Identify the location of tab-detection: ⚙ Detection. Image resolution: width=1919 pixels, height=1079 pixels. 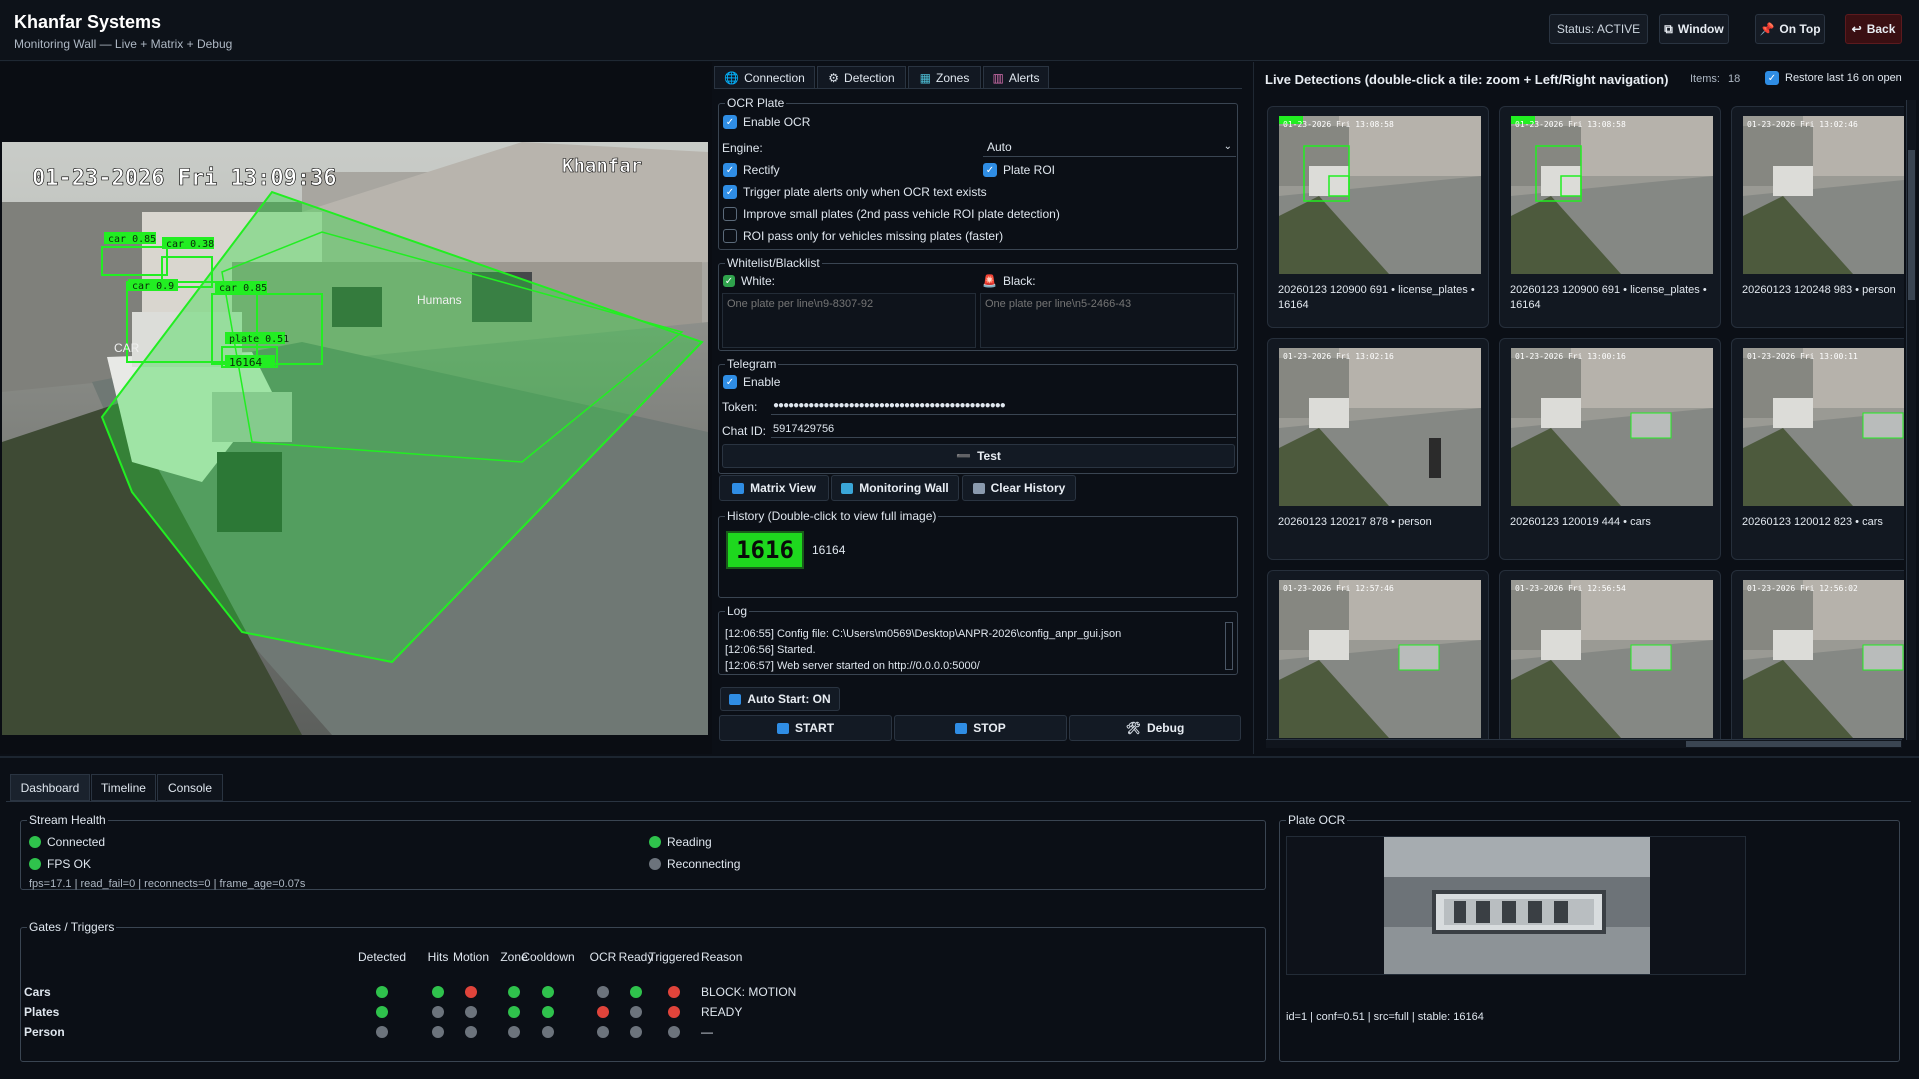
(861, 77).